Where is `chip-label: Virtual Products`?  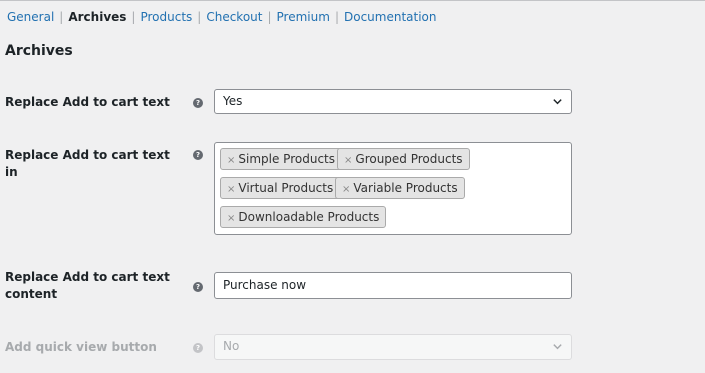
chip-label: Virtual Products is located at coordinates (286, 188).